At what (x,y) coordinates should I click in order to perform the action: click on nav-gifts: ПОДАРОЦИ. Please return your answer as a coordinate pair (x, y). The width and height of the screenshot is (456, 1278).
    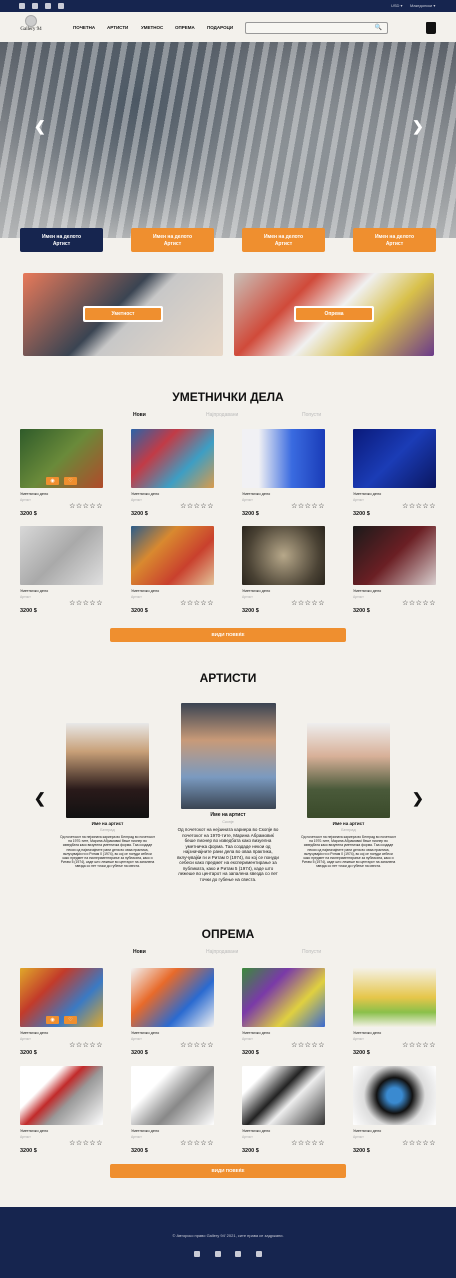
    Looking at the image, I should click on (220, 27).